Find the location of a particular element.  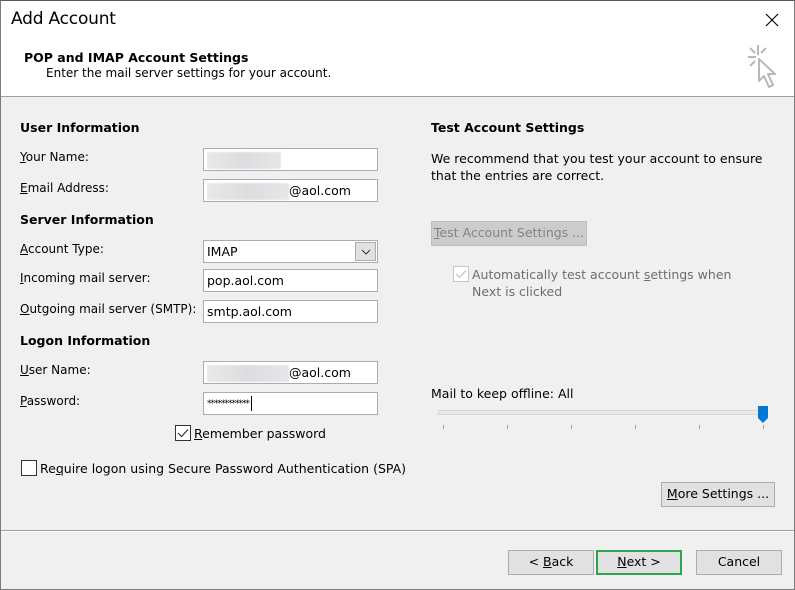

username-label-text: ser Name: is located at coordinates (59, 370).